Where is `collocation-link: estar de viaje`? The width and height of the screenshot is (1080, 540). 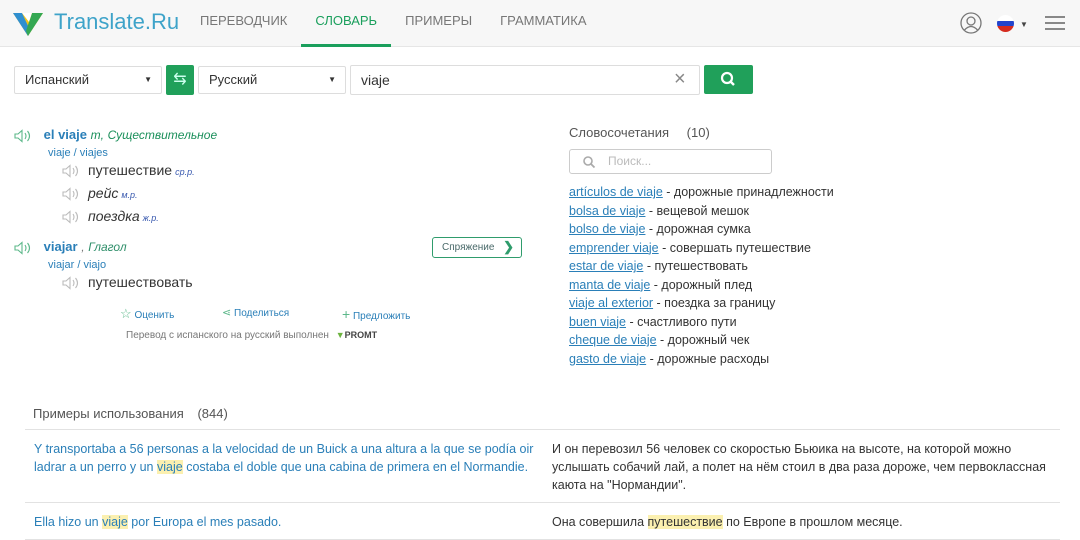
collocation-link: estar de viaje is located at coordinates (606, 266).